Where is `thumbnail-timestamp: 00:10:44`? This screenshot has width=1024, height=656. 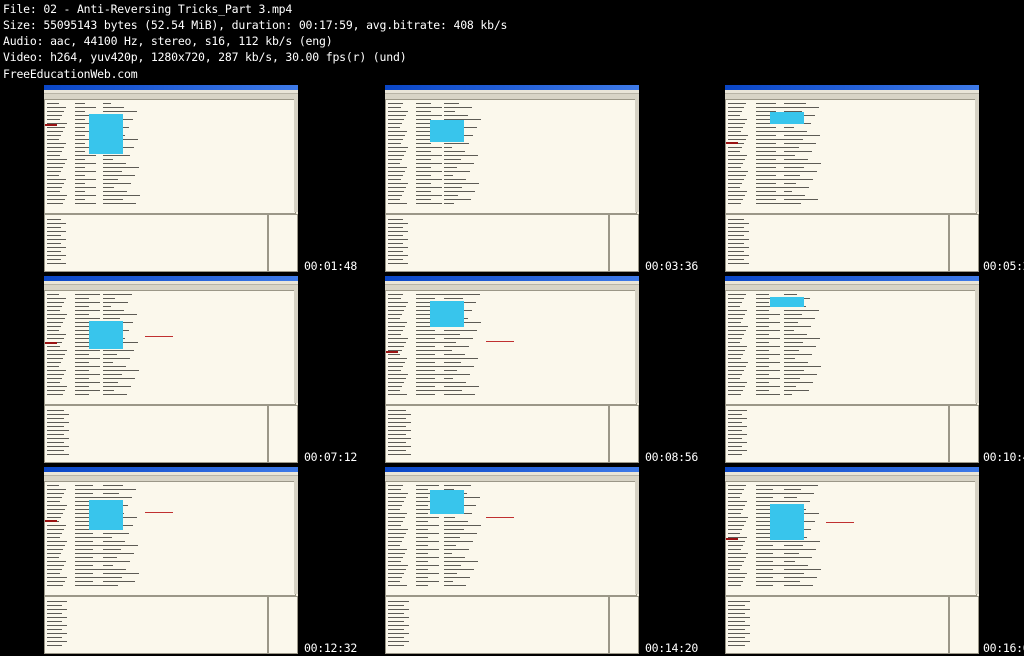 thumbnail-timestamp: 00:10:44 is located at coordinates (1003, 457).